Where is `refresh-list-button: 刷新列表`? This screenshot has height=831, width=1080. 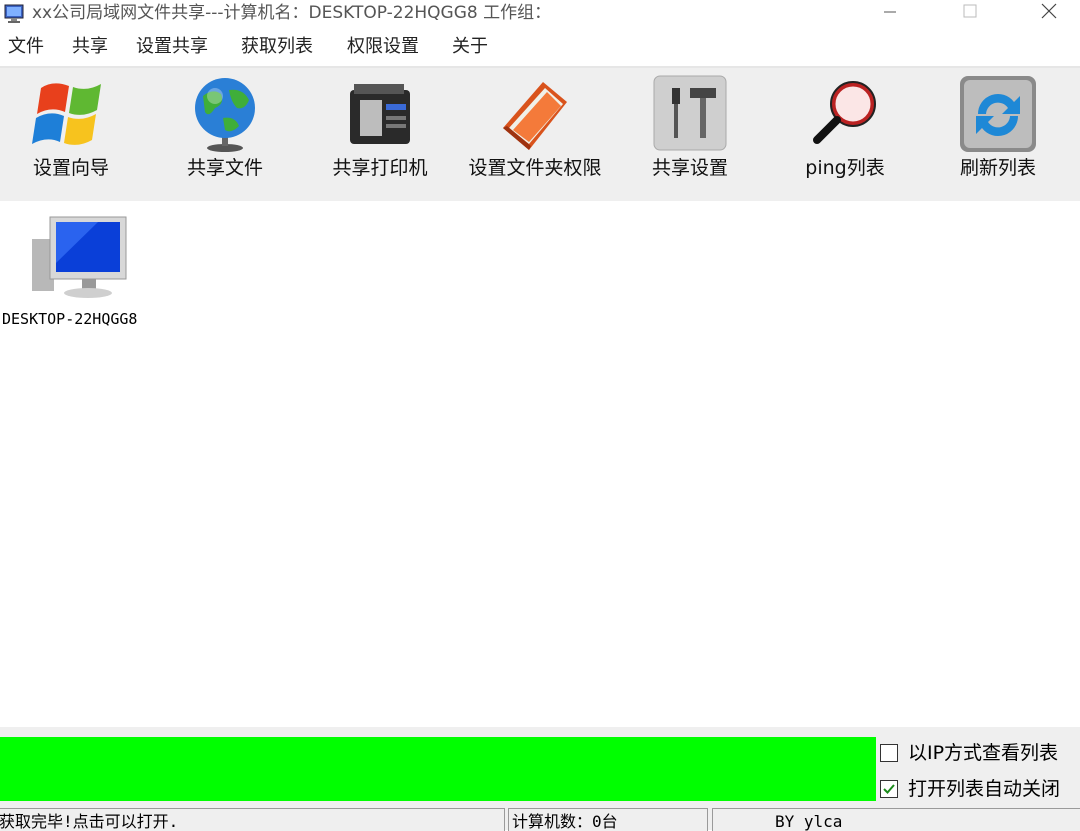
refresh-list-button: 刷新列表 is located at coordinates (998, 134).